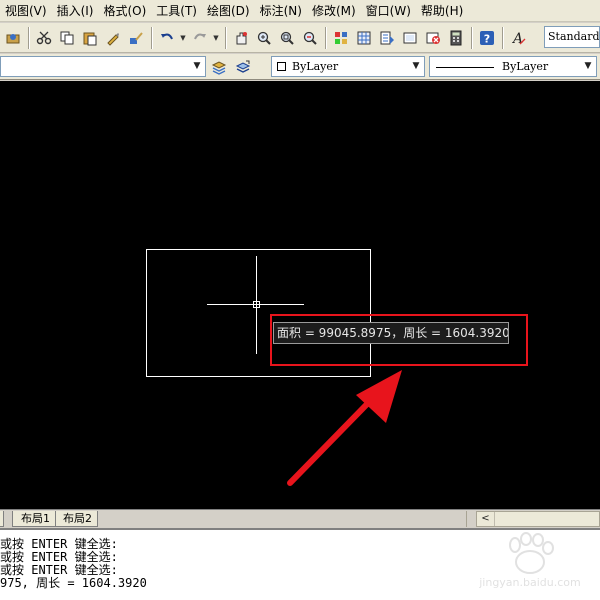 This screenshot has height=600, width=600. Describe the element at coordinates (364, 38) in the screenshot. I see `design-center-icon` at that location.